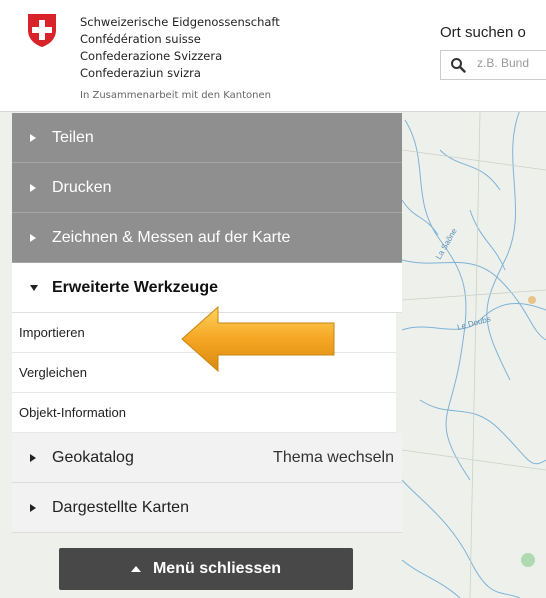  What do you see at coordinates (207, 138) in the screenshot?
I see `menu-item-teilen: Teilen` at bounding box center [207, 138].